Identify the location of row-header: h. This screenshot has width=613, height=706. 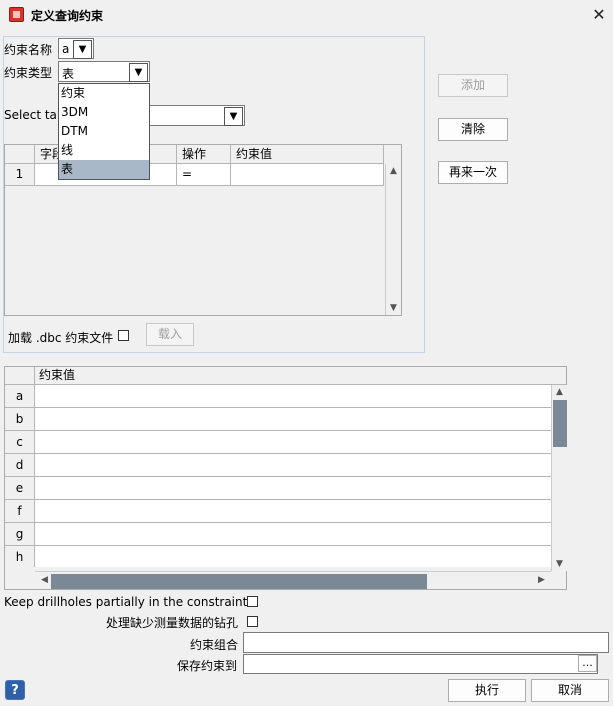
(20, 556).